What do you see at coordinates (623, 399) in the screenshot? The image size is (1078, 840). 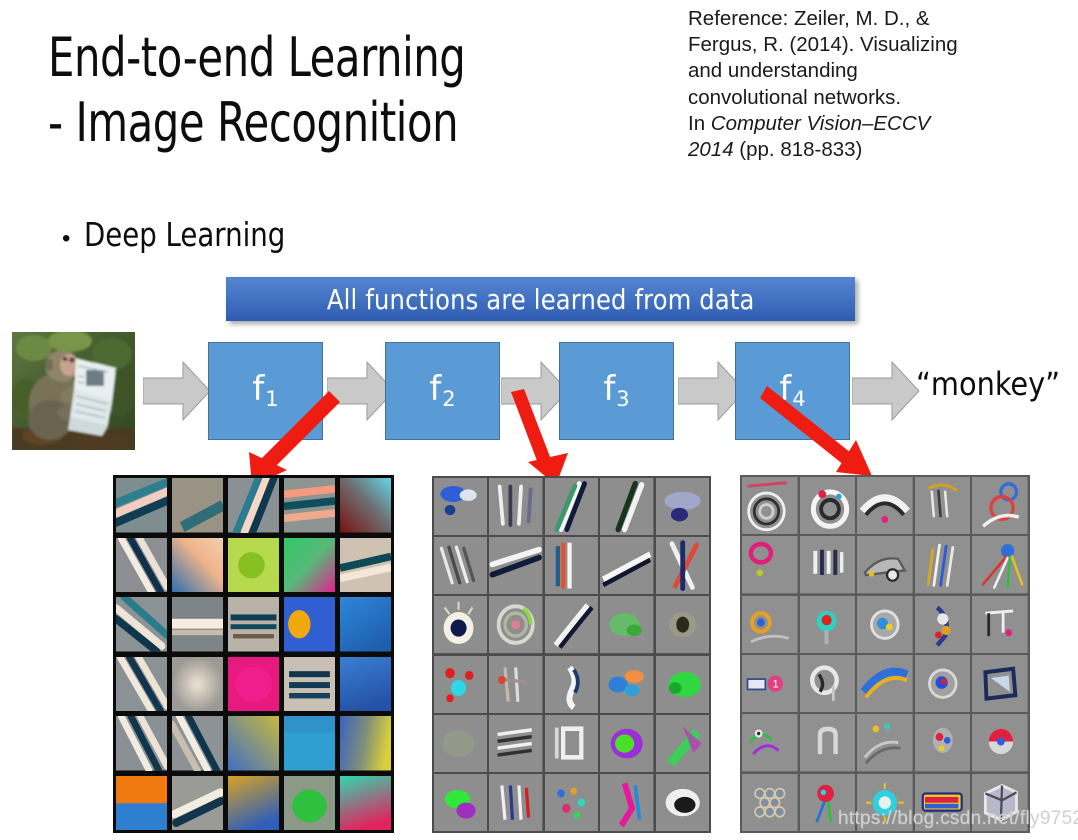 I see `function-box-f3-subscript: 3` at bounding box center [623, 399].